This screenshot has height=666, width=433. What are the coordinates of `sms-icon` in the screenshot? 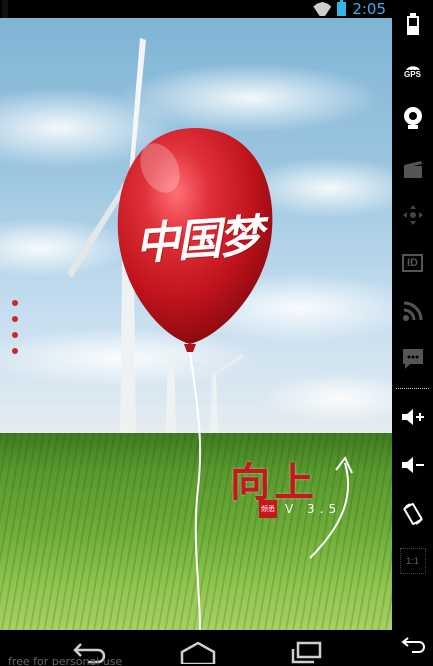 It's located at (412, 359).